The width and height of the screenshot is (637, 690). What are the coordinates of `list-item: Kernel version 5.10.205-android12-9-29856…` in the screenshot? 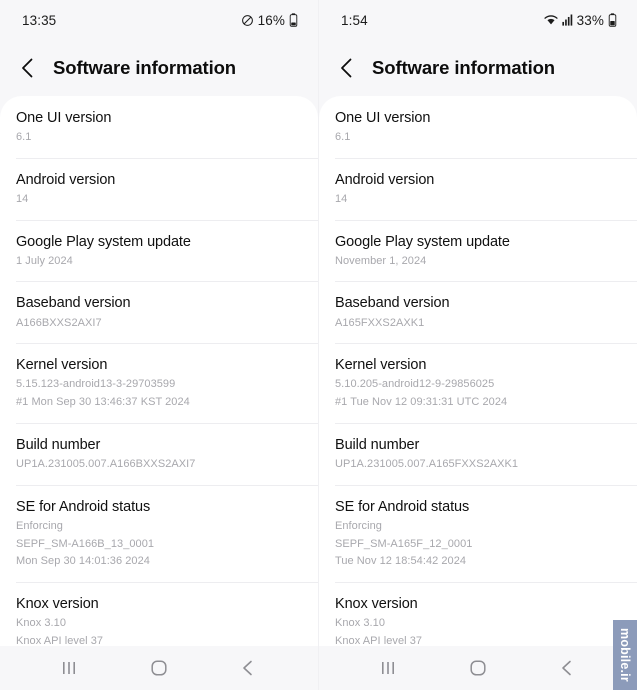 It's located at (478, 383).